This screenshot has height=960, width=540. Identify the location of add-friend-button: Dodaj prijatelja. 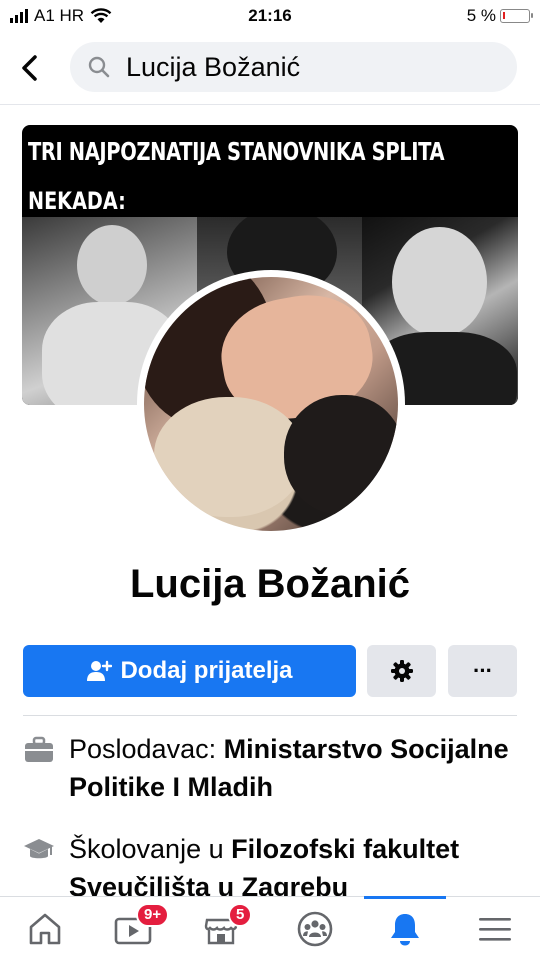
(189, 671).